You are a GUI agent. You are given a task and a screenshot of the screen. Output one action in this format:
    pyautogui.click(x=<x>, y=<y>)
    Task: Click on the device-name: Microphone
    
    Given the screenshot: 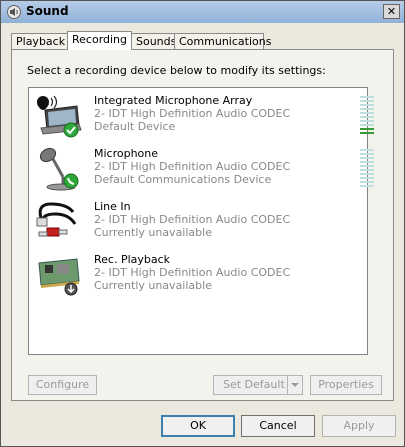 What is the action you would take?
    pyautogui.click(x=126, y=153)
    